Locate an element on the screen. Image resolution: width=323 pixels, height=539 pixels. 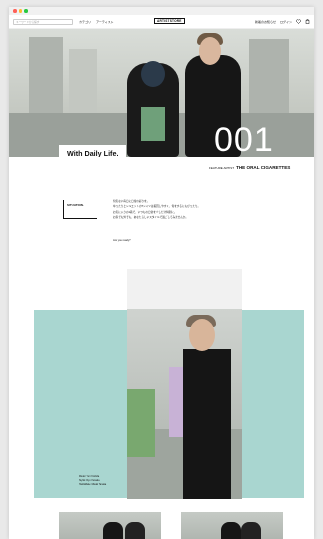
ready-text: Are you ready? is located at coordinates (122, 240).